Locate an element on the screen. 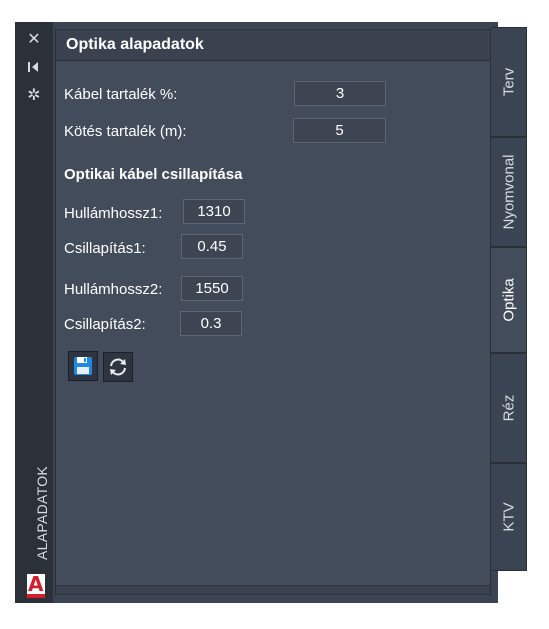 This screenshot has width=549, height=629. hullamhossz1-label: Hullámhossz1: is located at coordinates (113, 213).